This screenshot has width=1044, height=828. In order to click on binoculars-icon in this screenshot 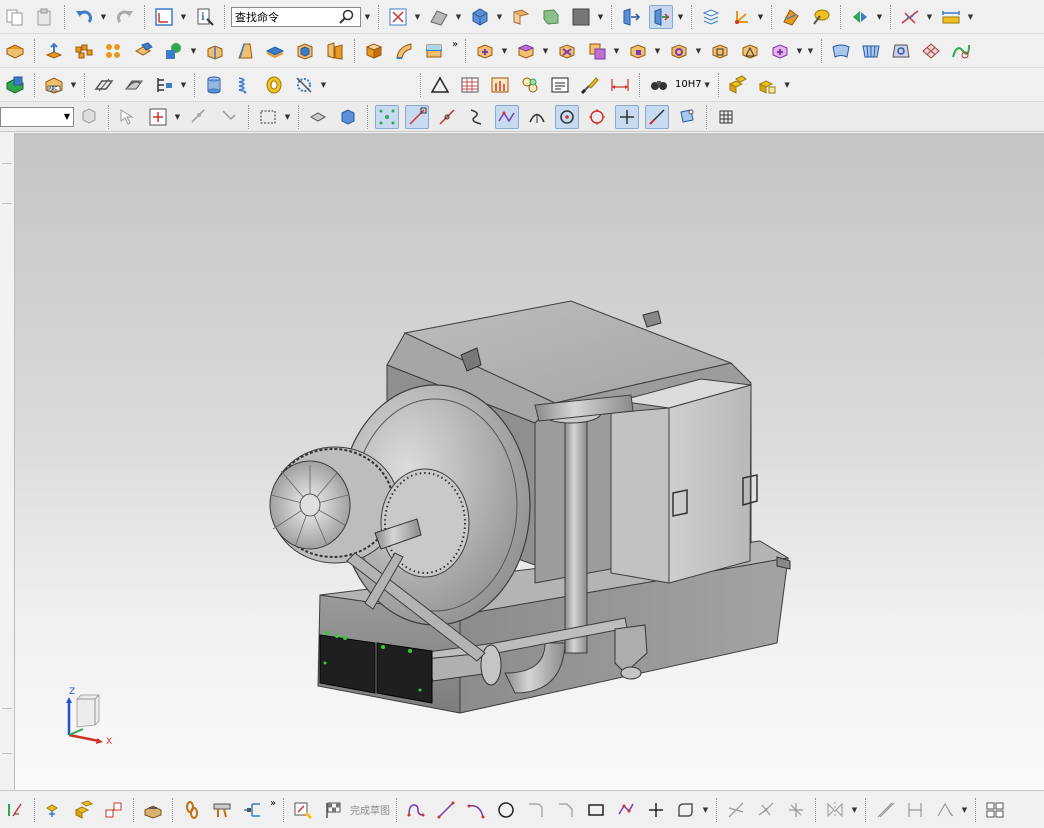, I will do `click(659, 85)`.